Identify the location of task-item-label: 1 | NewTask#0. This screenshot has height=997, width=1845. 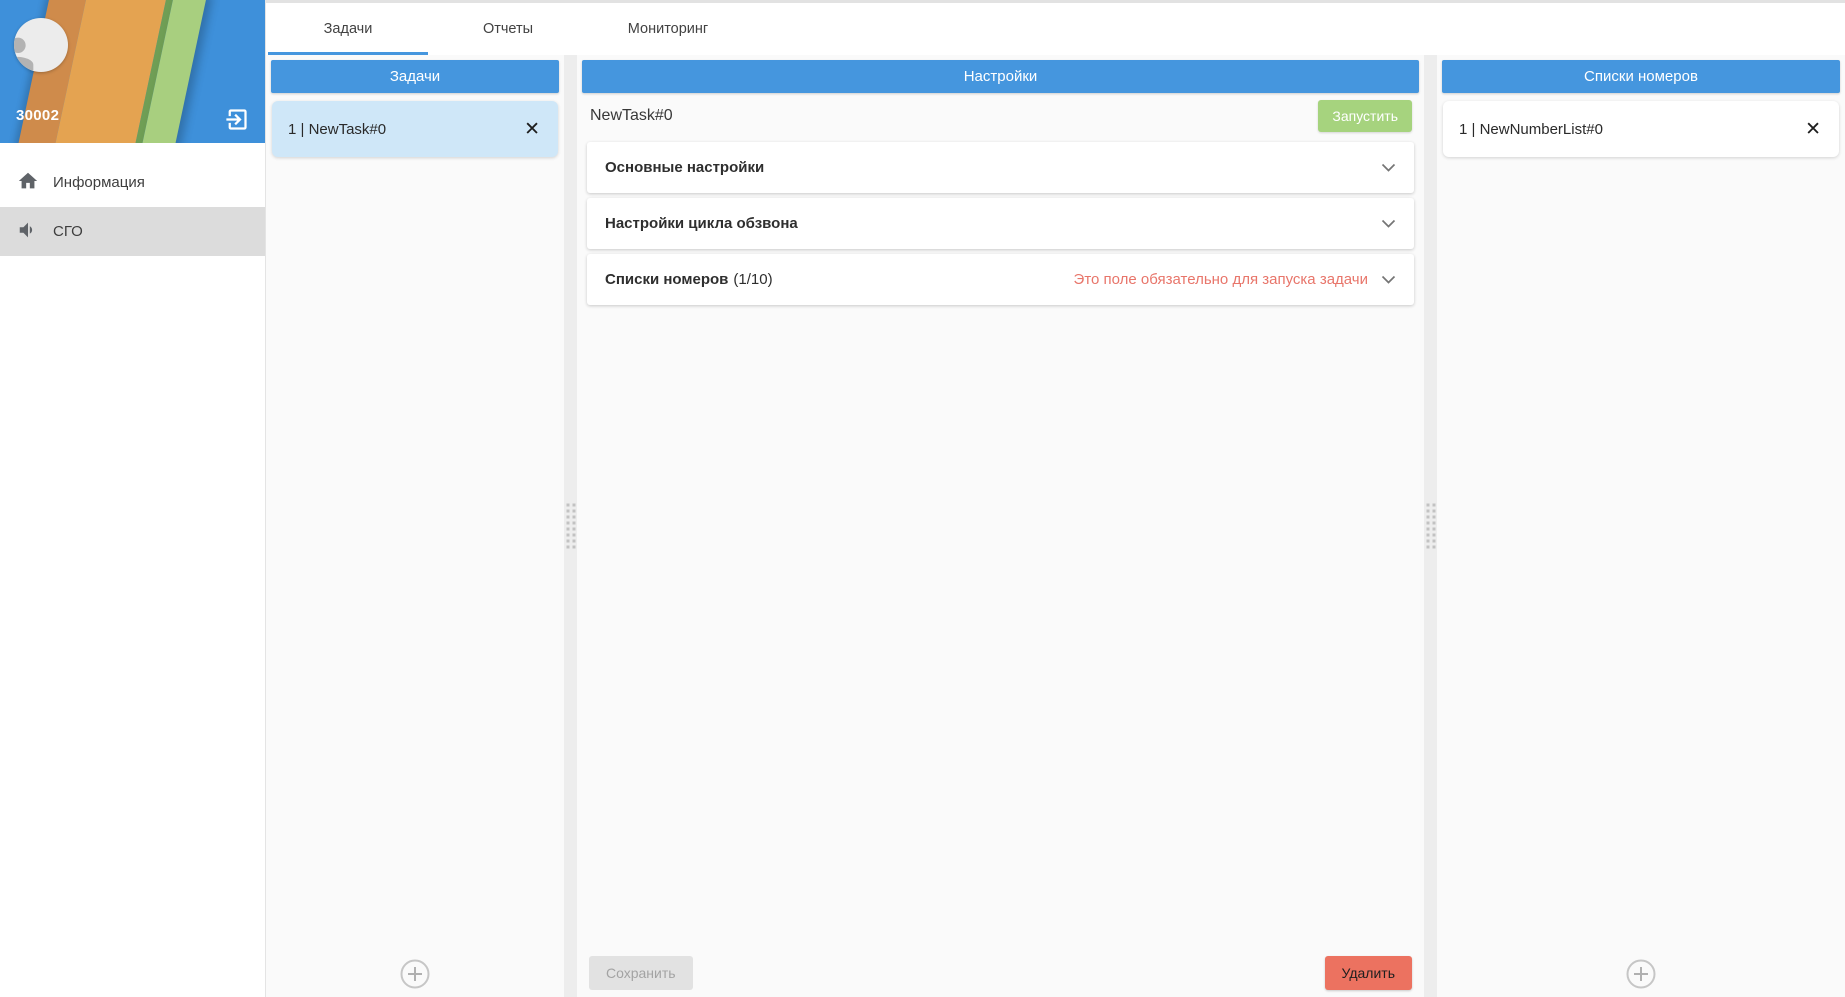
(337, 129).